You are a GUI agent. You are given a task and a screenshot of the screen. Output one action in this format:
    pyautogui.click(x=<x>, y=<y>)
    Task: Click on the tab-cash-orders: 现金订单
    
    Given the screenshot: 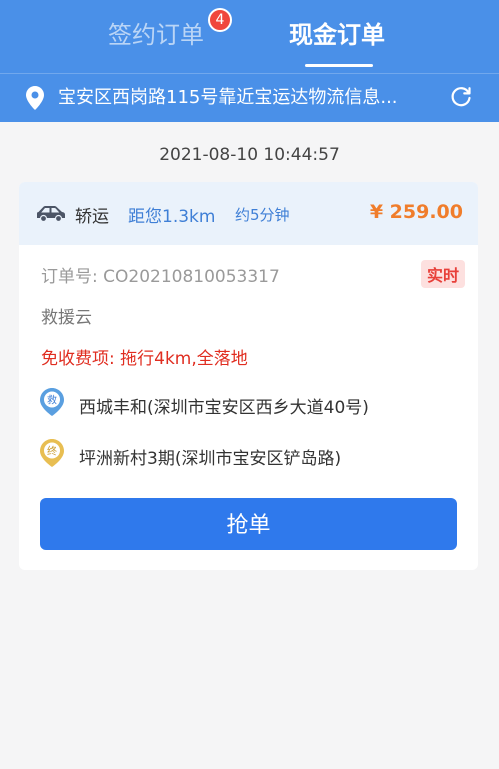 What is the action you would take?
    pyautogui.click(x=337, y=35)
    